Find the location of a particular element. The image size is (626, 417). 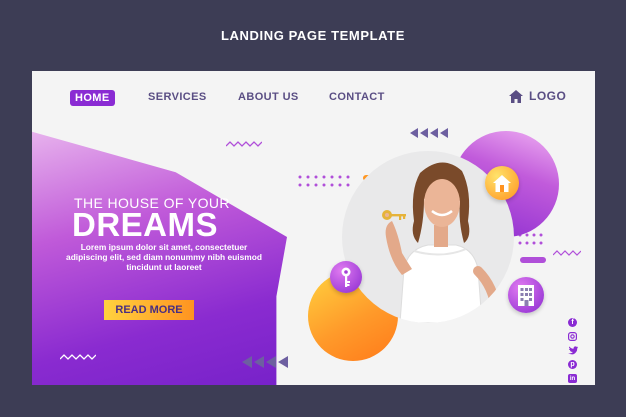

navbar: HOME SERVICES ABOUT US CONTACT LOGO is located at coordinates (313, 99).